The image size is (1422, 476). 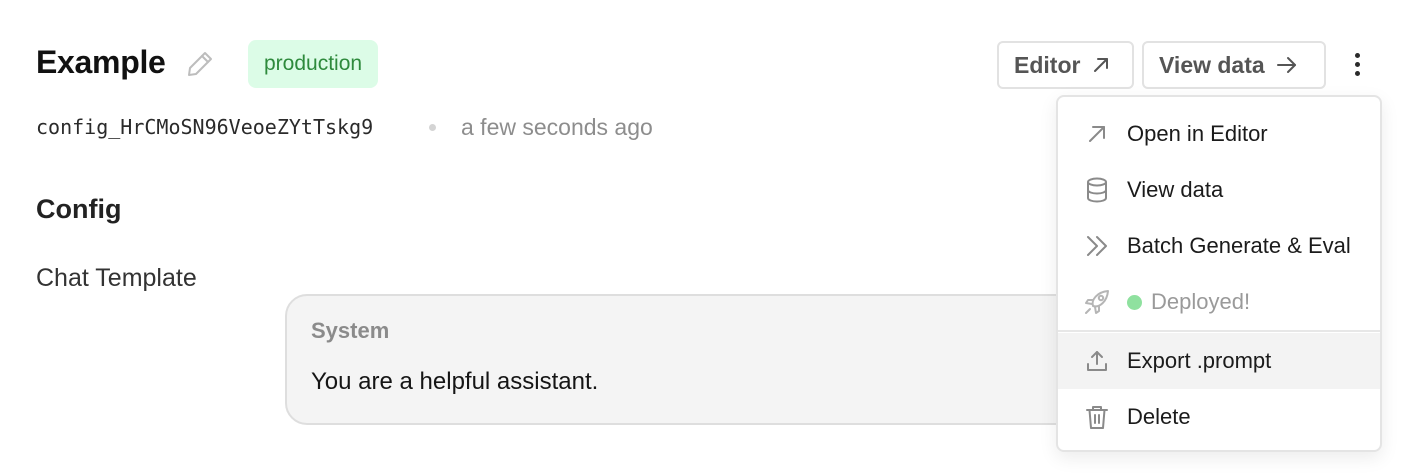 I want to click on database-icon, so click(x=1097, y=190).